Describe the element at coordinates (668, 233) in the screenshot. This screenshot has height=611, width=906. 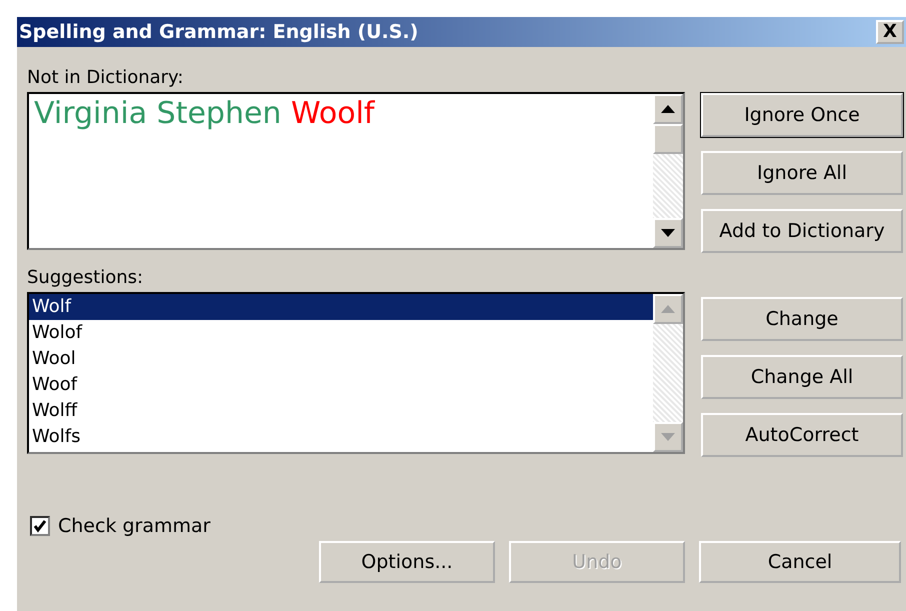
I see `scroll-down-icon` at that location.